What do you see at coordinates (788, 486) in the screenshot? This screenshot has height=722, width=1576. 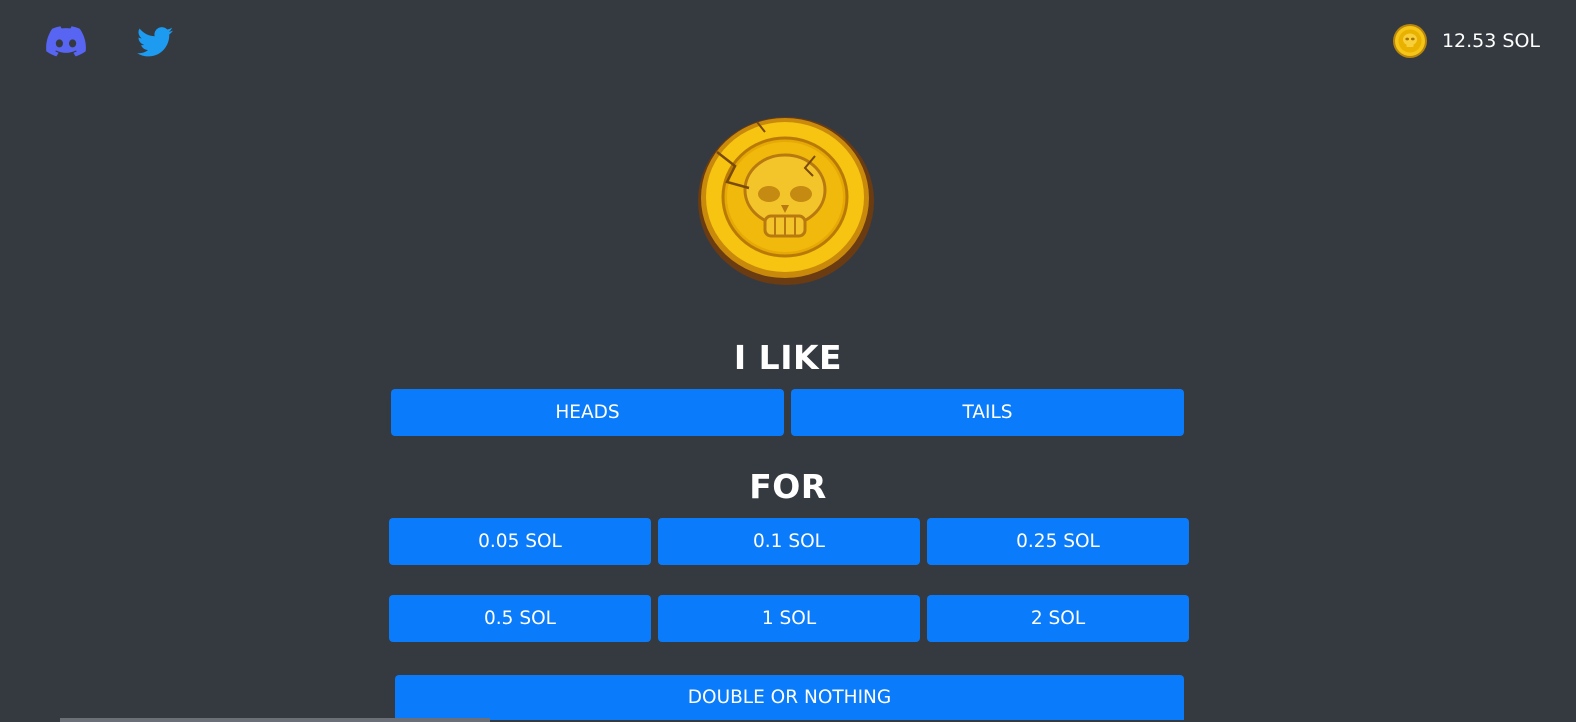 I see `amount-heading: FOR` at bounding box center [788, 486].